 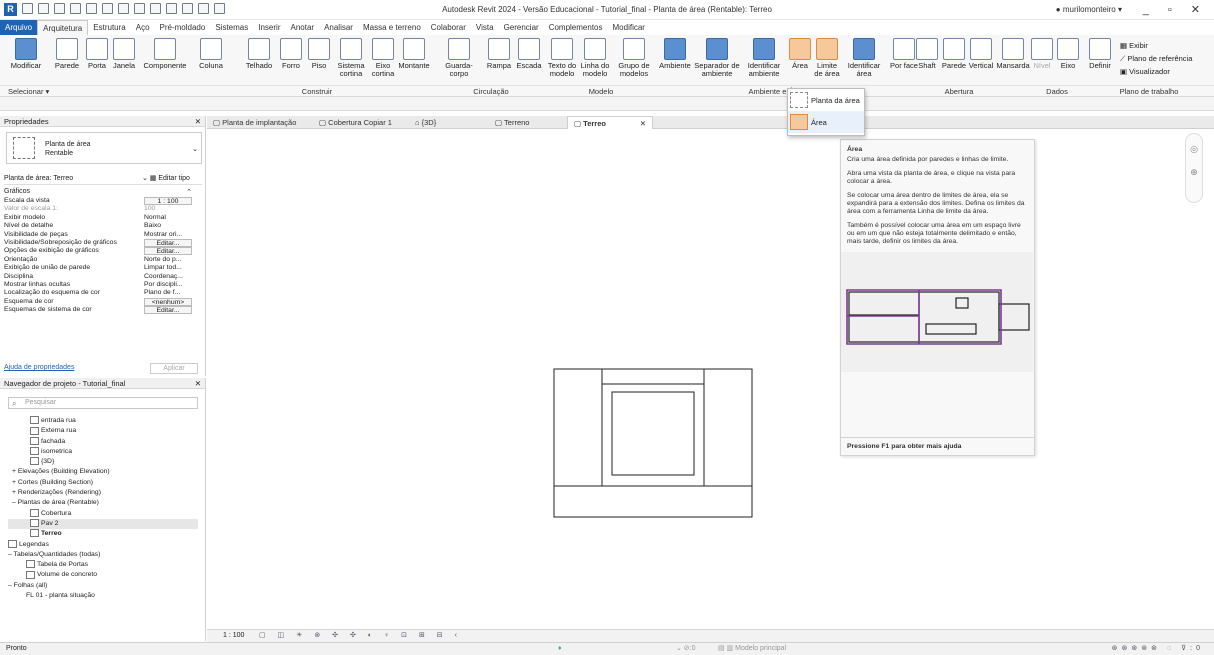 I want to click on view-scale: 1 : 100, so click(x=233, y=636).